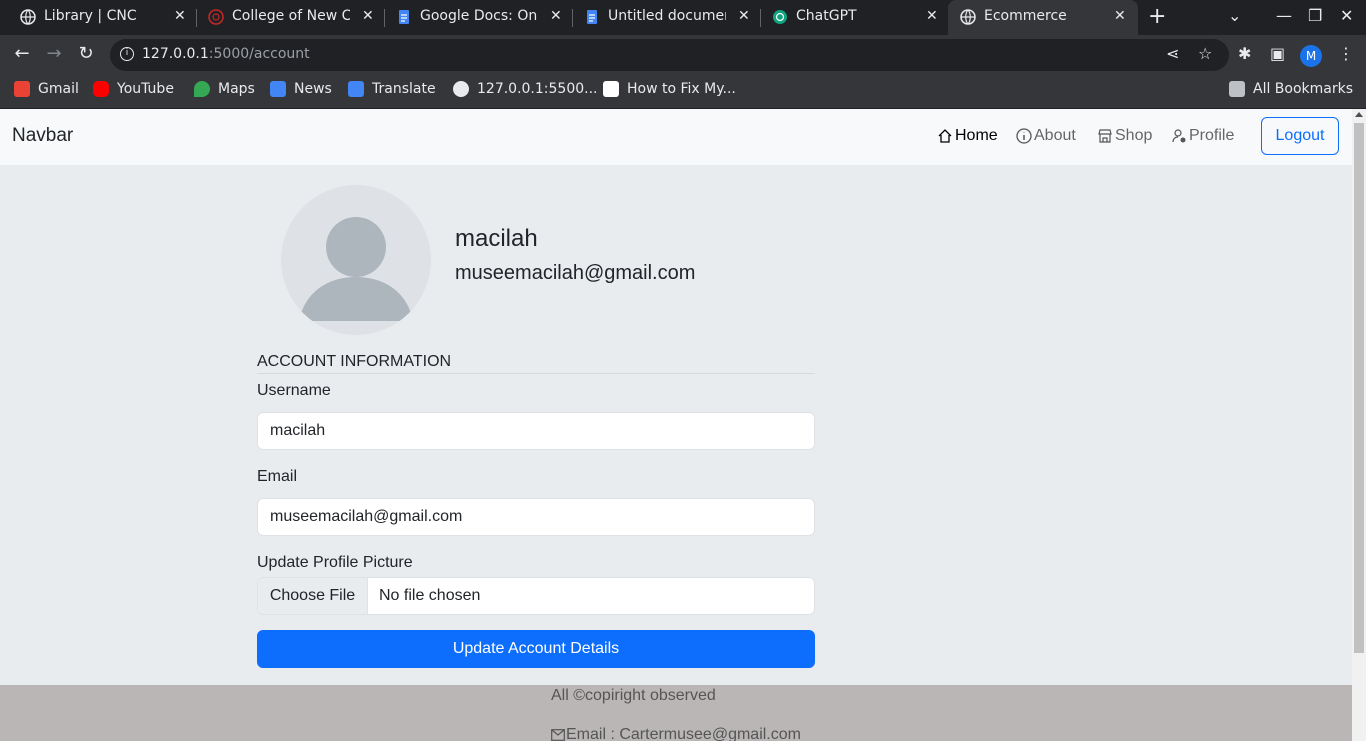 The image size is (1366, 741). What do you see at coordinates (1024, 136) in the screenshot?
I see `info-circle-icon` at bounding box center [1024, 136].